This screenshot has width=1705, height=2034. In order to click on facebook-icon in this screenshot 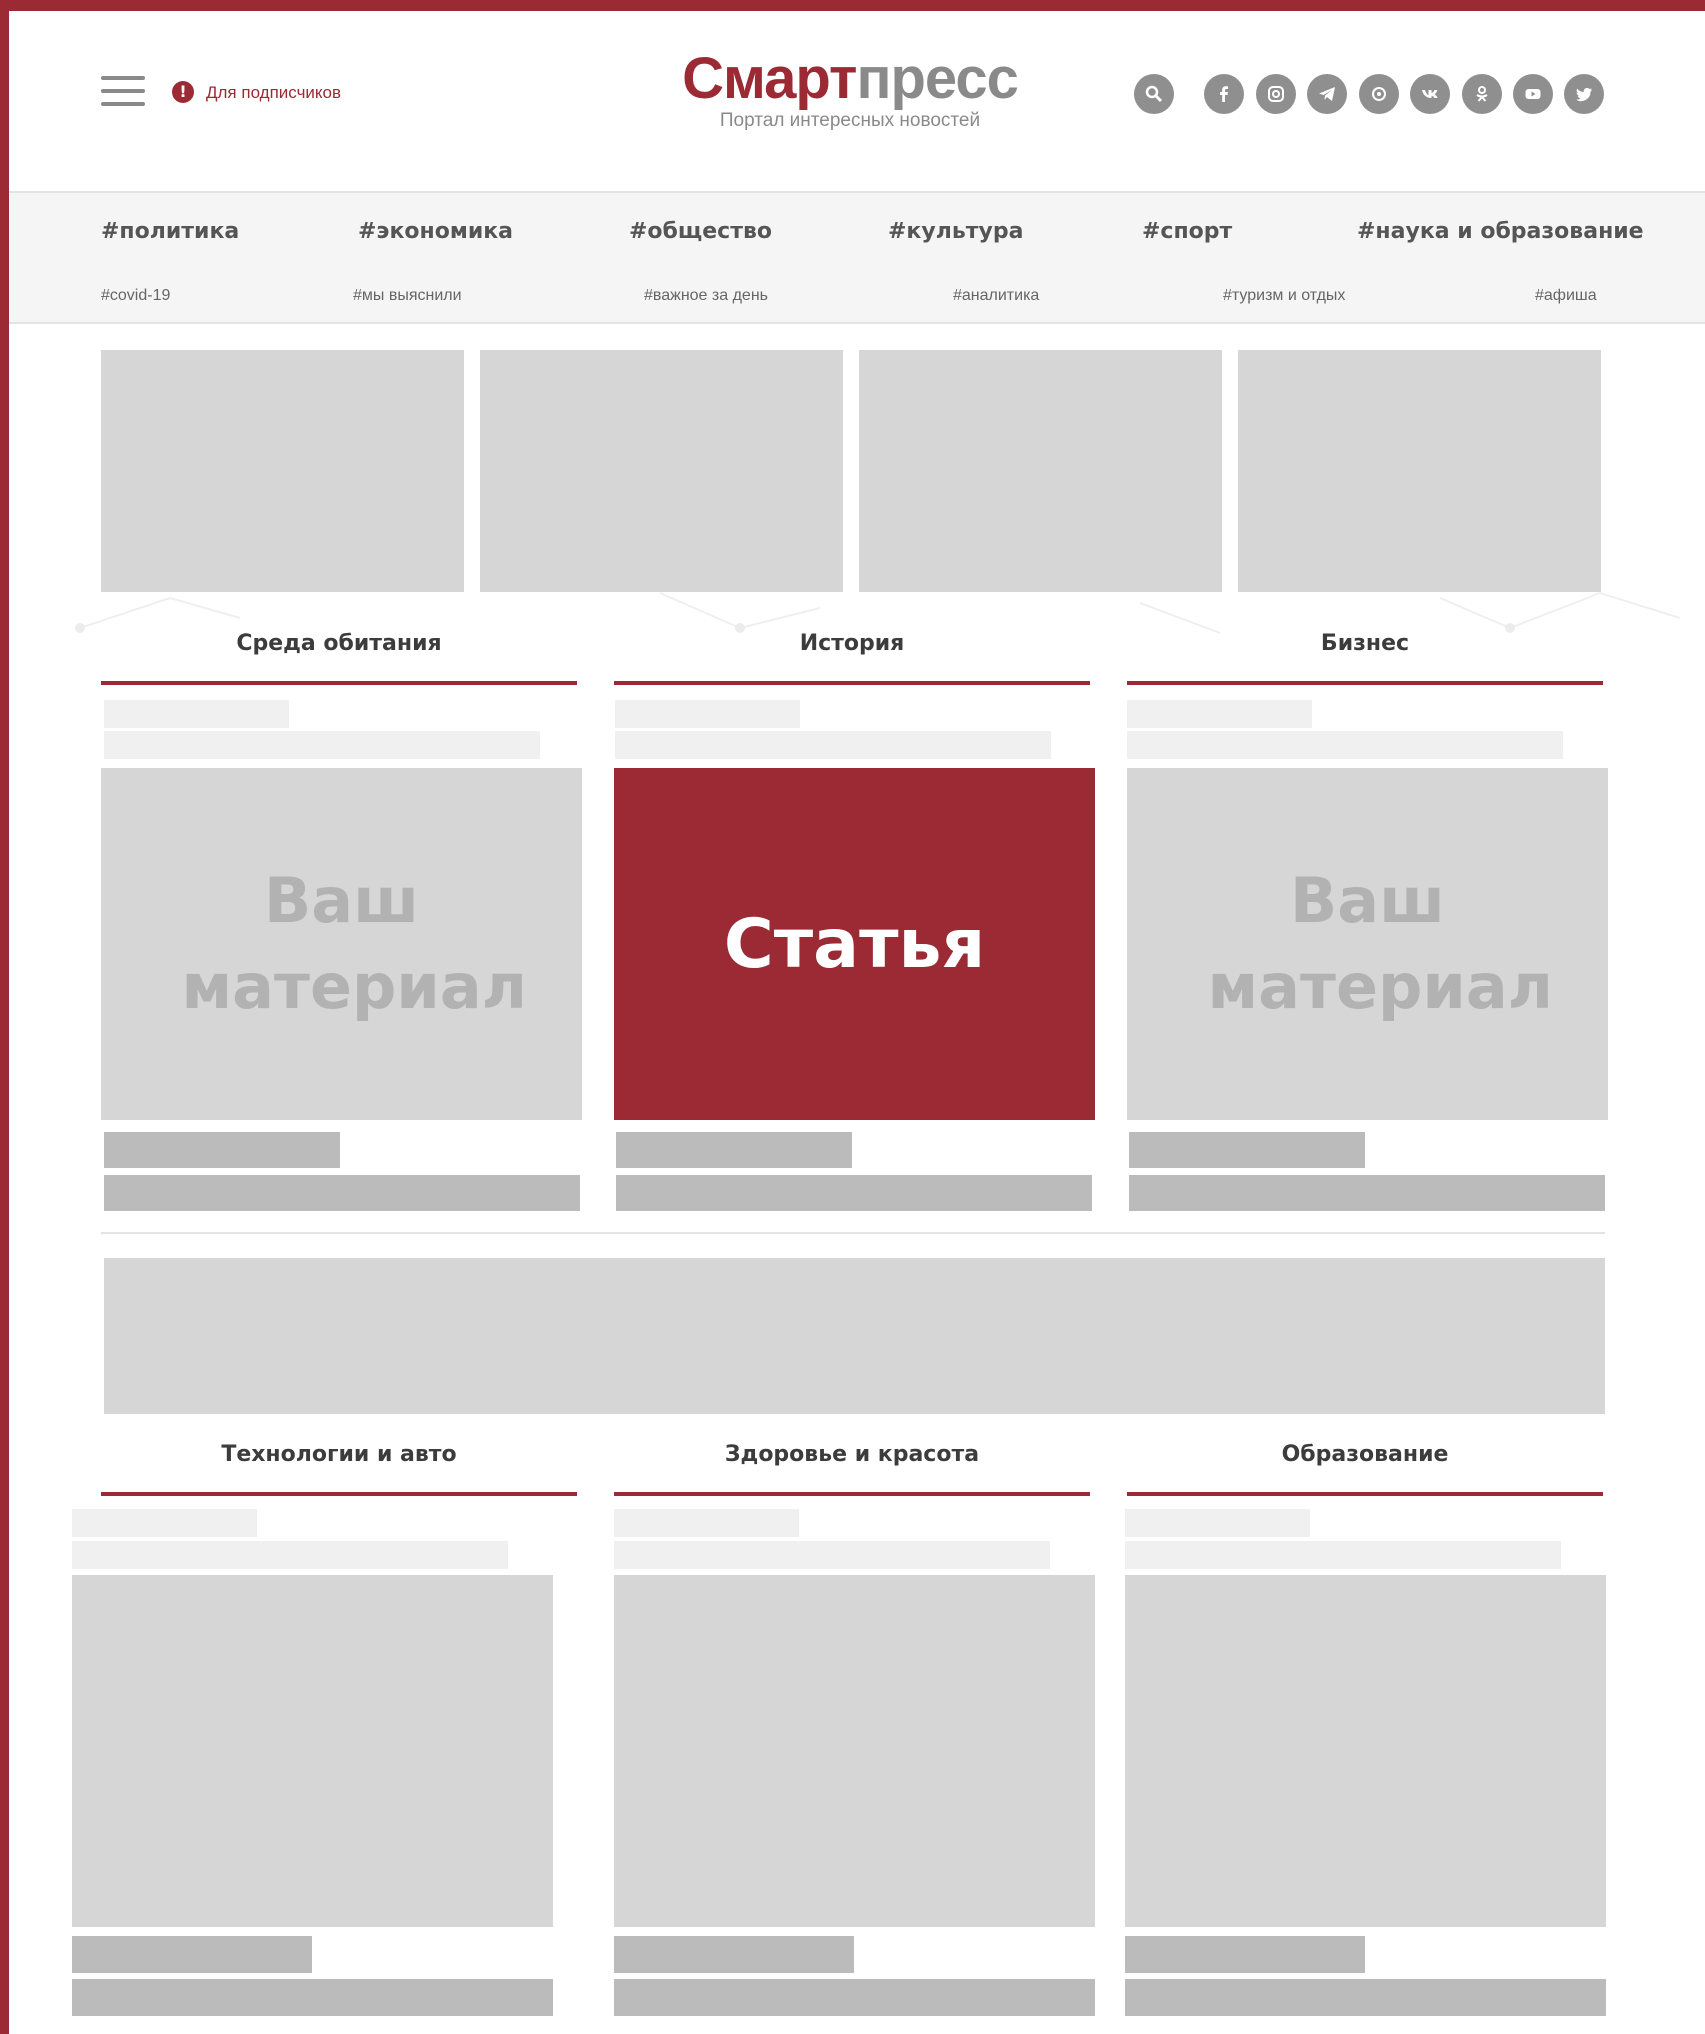, I will do `click(1224, 94)`.